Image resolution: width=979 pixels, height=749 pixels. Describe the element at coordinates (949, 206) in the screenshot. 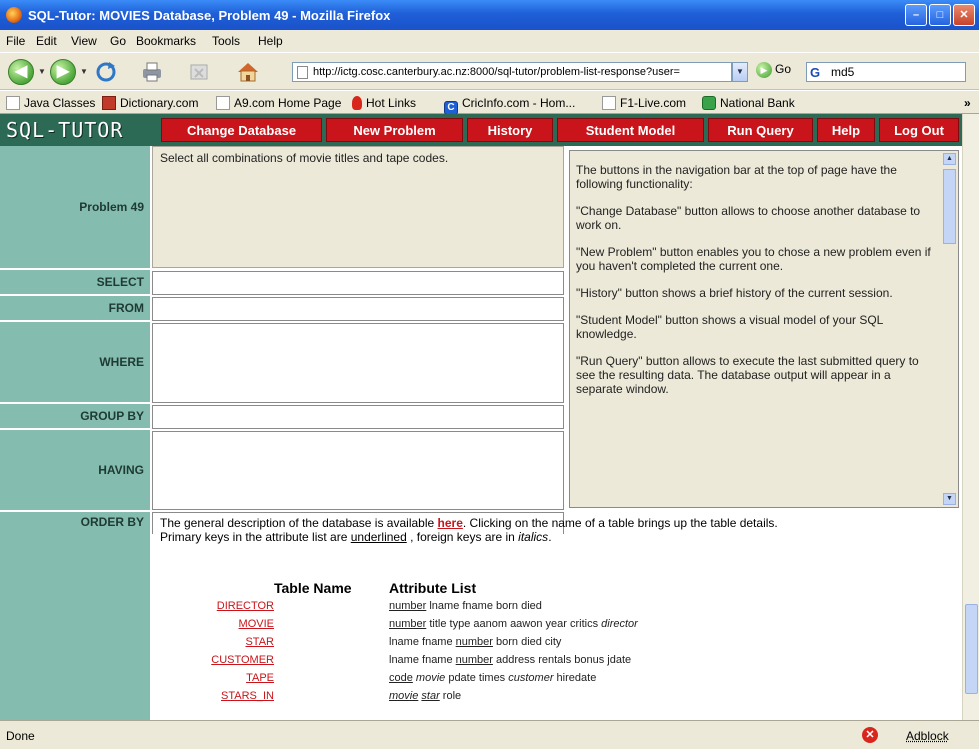

I see `scroll-thumb` at that location.